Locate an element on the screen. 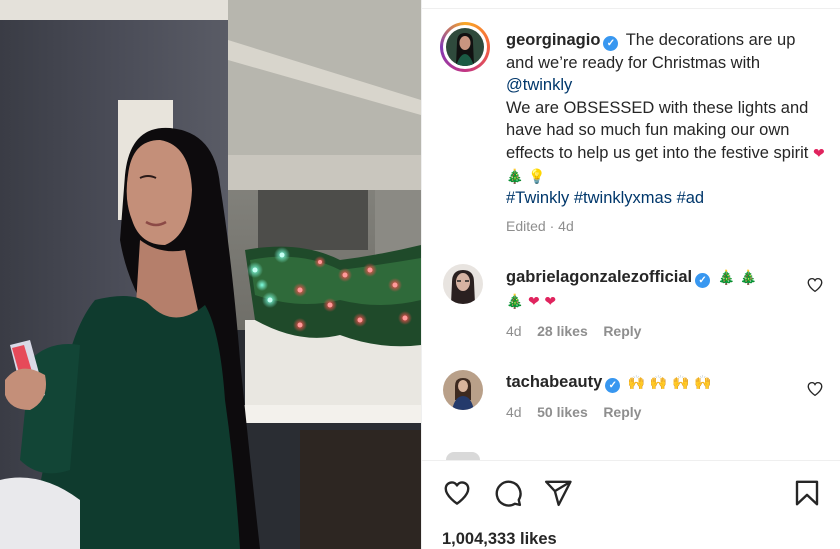 The height and width of the screenshot is (549, 840). comment-meta: 4d 50 likes Reply is located at coordinates (573, 412).